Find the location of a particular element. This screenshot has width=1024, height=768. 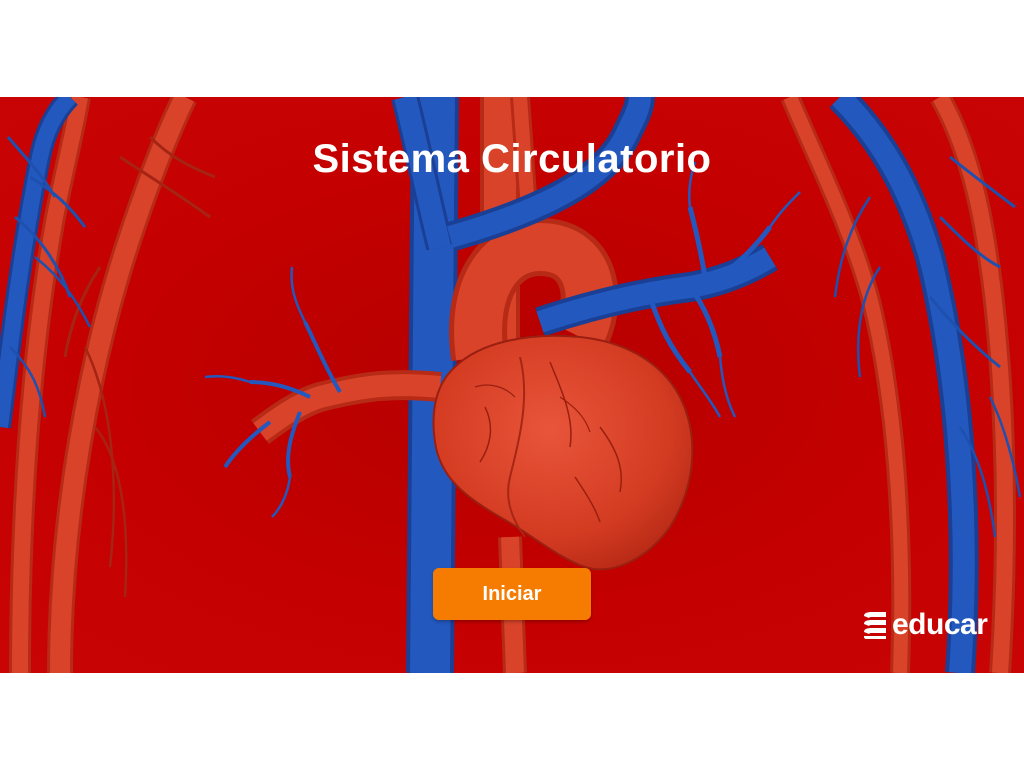

left-pulmonary-branch is located at coordinates (323, 392).